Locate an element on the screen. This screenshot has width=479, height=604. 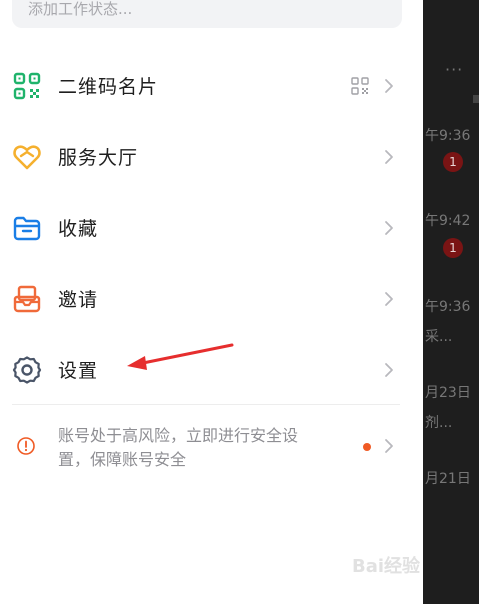
watermark-logo: Bai经验 is located at coordinates (386, 566).